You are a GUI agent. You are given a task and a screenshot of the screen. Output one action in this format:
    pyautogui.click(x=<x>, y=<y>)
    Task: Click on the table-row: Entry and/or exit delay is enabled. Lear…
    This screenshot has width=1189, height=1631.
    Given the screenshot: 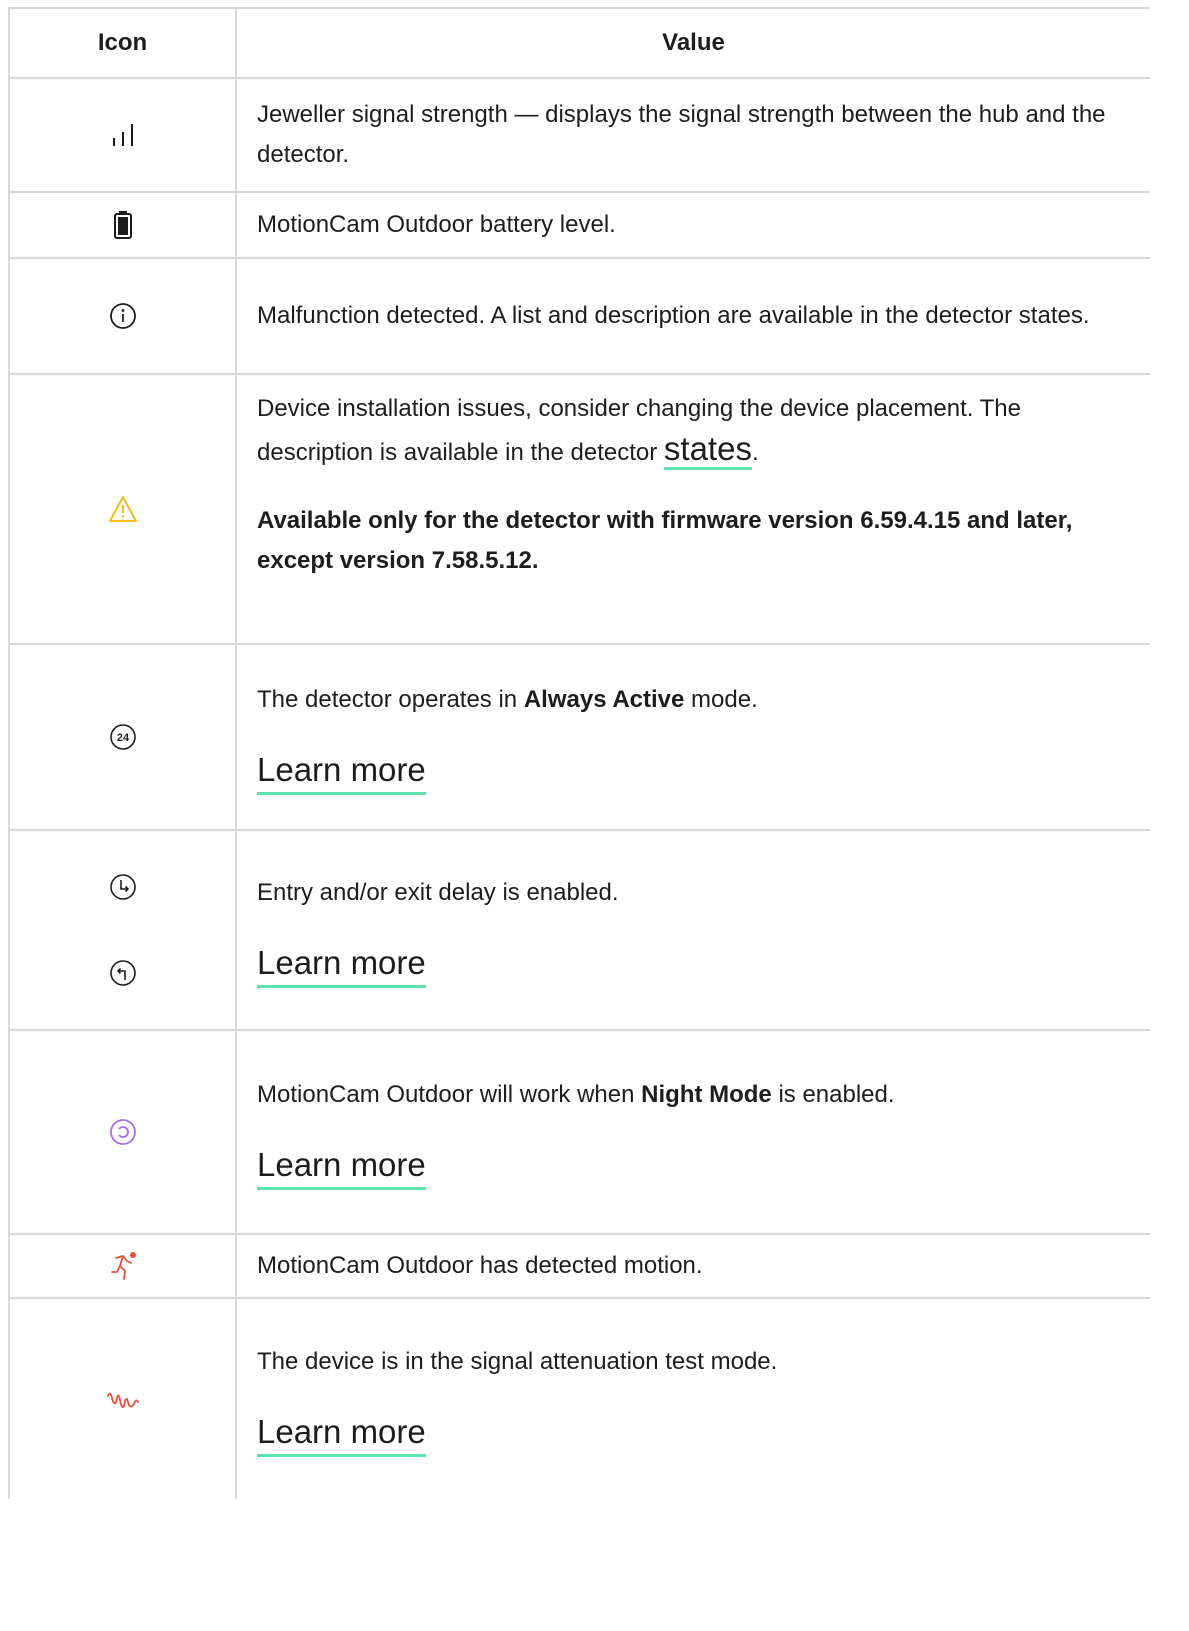 What is the action you would take?
    pyautogui.click(x=580, y=931)
    